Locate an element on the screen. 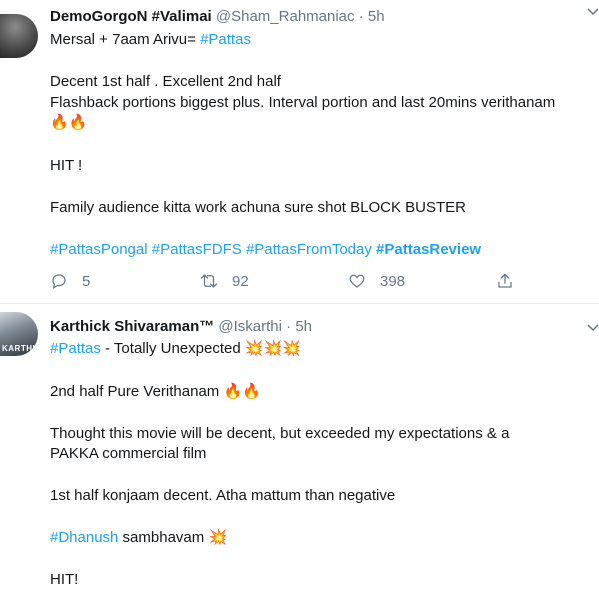 The width and height of the screenshot is (599, 590). tweet-text-line: PAKKA commercial film is located at coordinates (128, 453).